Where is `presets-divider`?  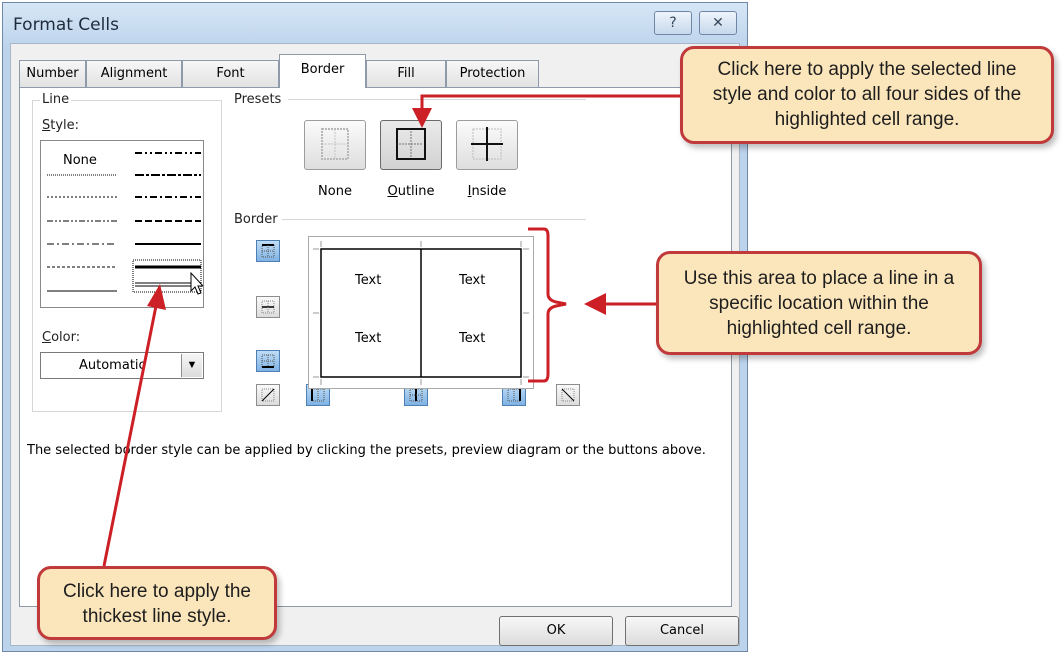
presets-divider is located at coordinates (437, 99).